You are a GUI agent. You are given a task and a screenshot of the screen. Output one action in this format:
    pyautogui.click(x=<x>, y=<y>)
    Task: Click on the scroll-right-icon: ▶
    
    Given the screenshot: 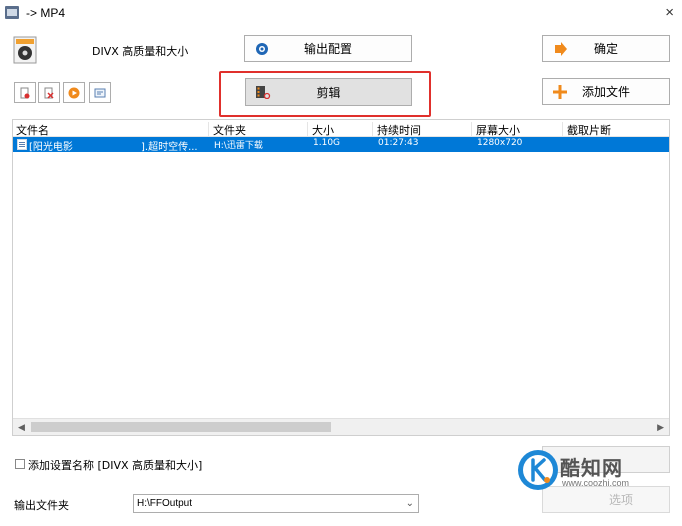 What is the action you would take?
    pyautogui.click(x=660, y=427)
    